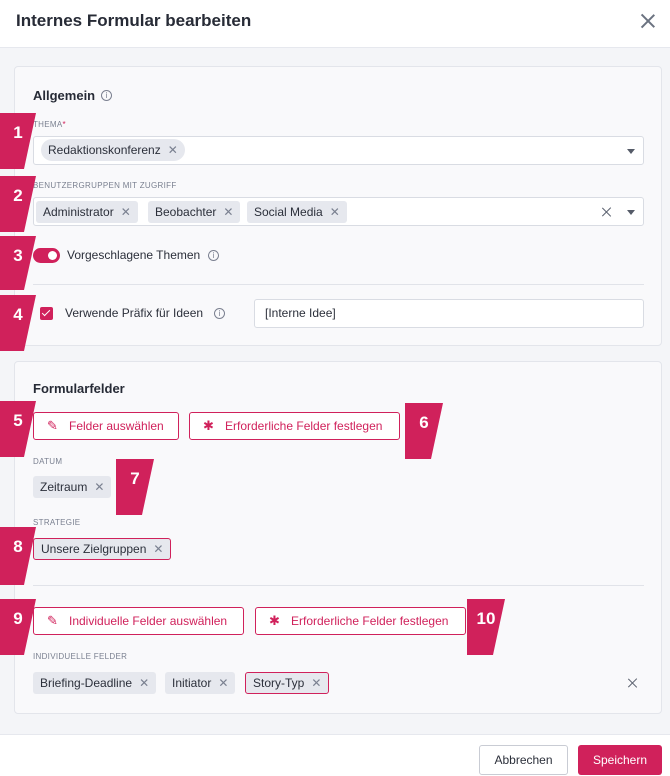 This screenshot has width=670, height=776. I want to click on select-fields-button: ✎ Felder auswählen, so click(106, 426).